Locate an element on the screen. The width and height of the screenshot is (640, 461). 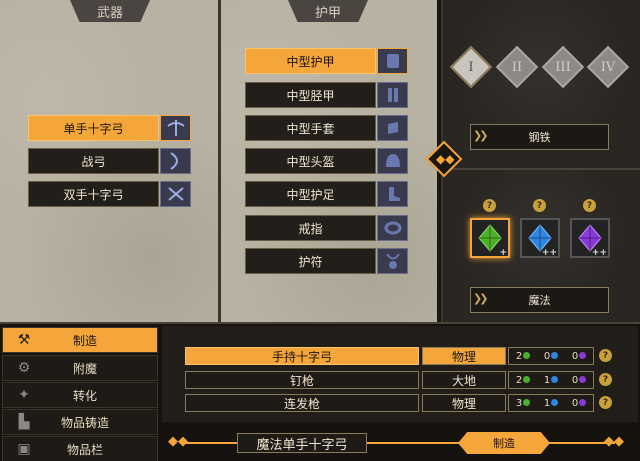
greaves-icon is located at coordinates (392, 95).